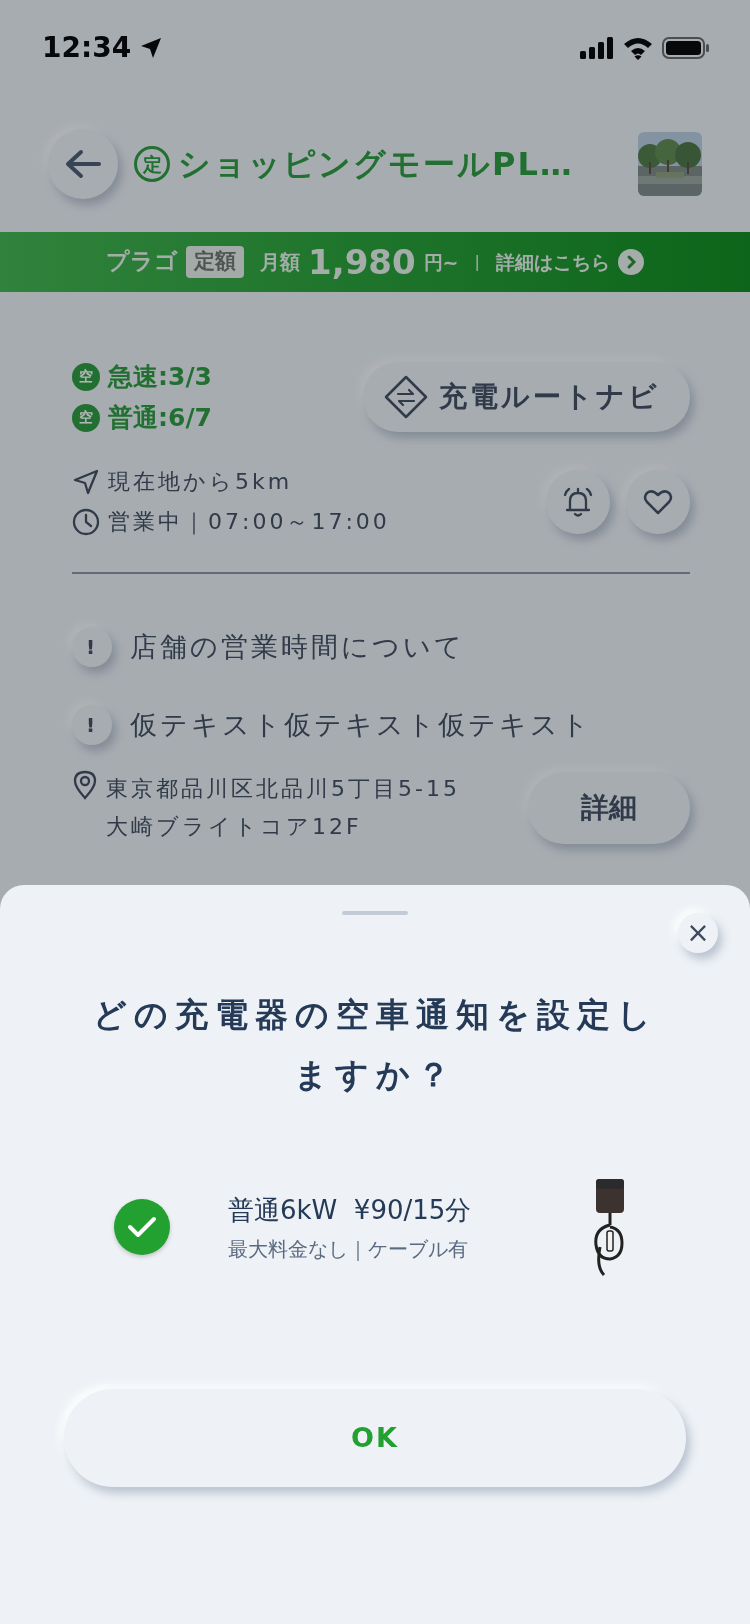 This screenshot has height=1624, width=750. Describe the element at coordinates (638, 48) in the screenshot. I see `wifi-icon` at that location.